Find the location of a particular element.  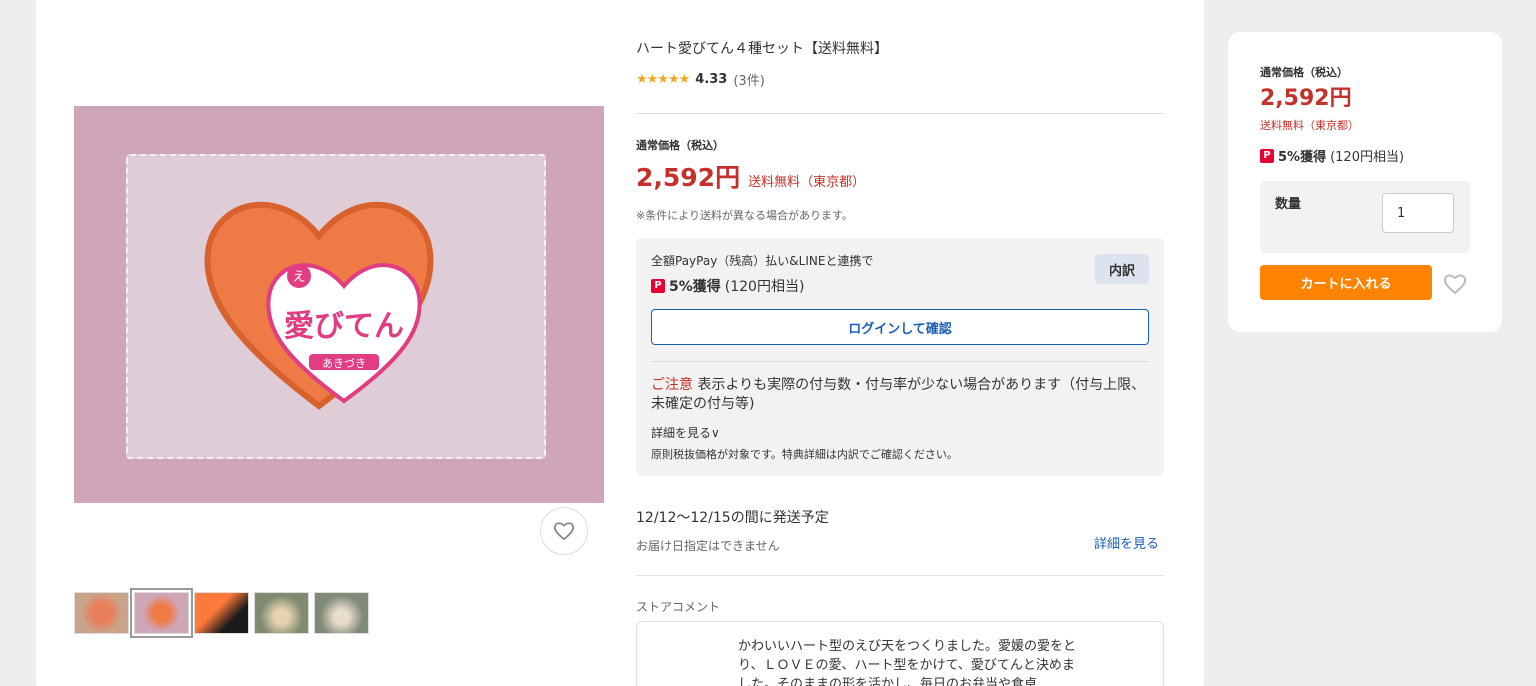

side-favorite-button is located at coordinates (1455, 284).